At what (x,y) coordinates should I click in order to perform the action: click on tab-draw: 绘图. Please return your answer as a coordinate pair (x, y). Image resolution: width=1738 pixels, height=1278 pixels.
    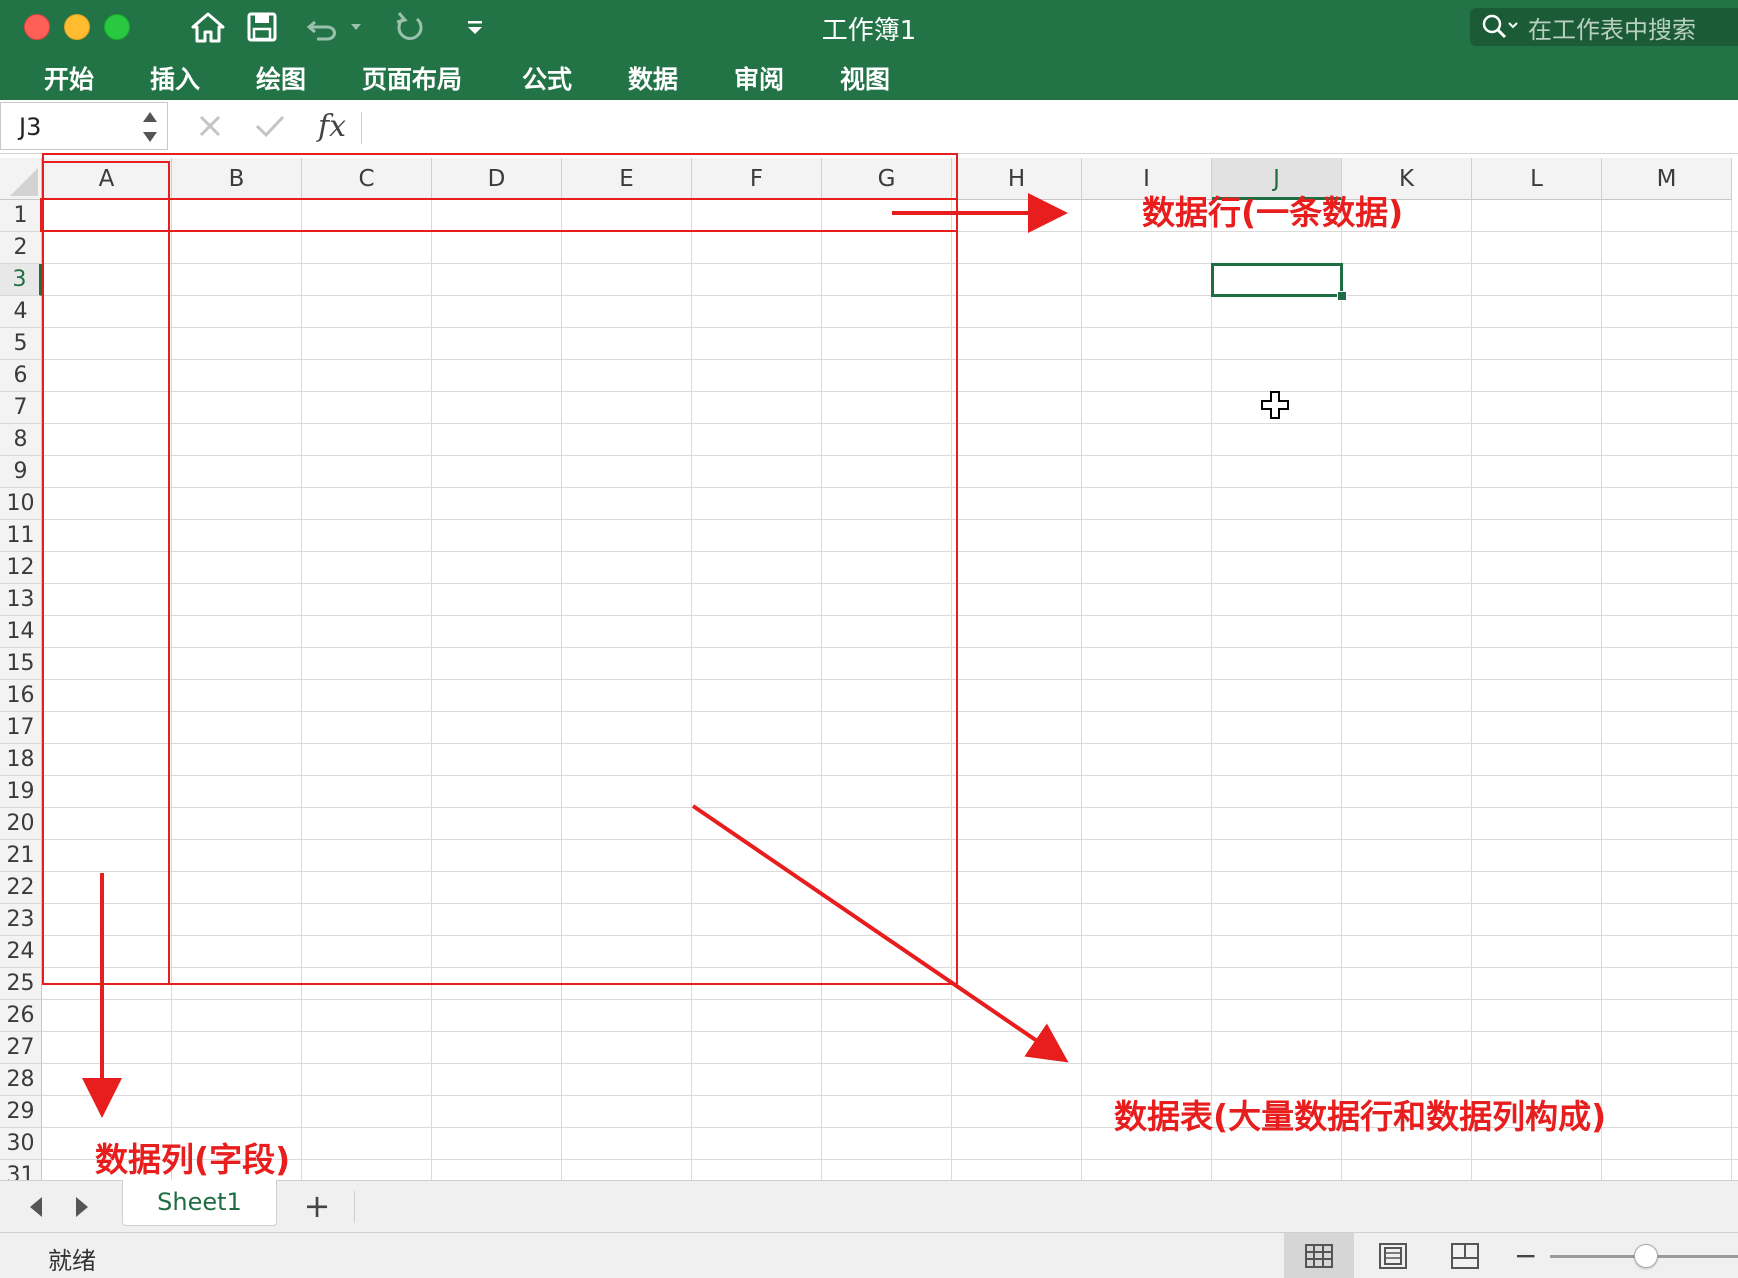
    Looking at the image, I should click on (281, 78).